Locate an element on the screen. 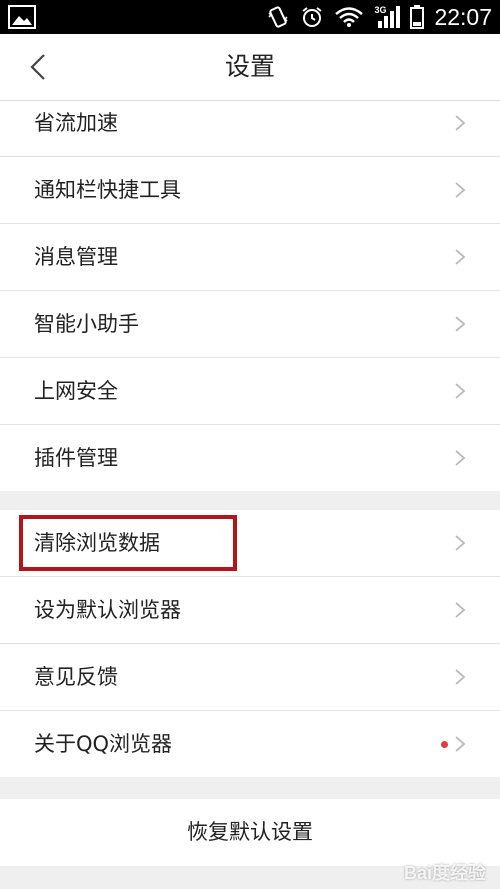  vibrate-icon is located at coordinates (278, 17).